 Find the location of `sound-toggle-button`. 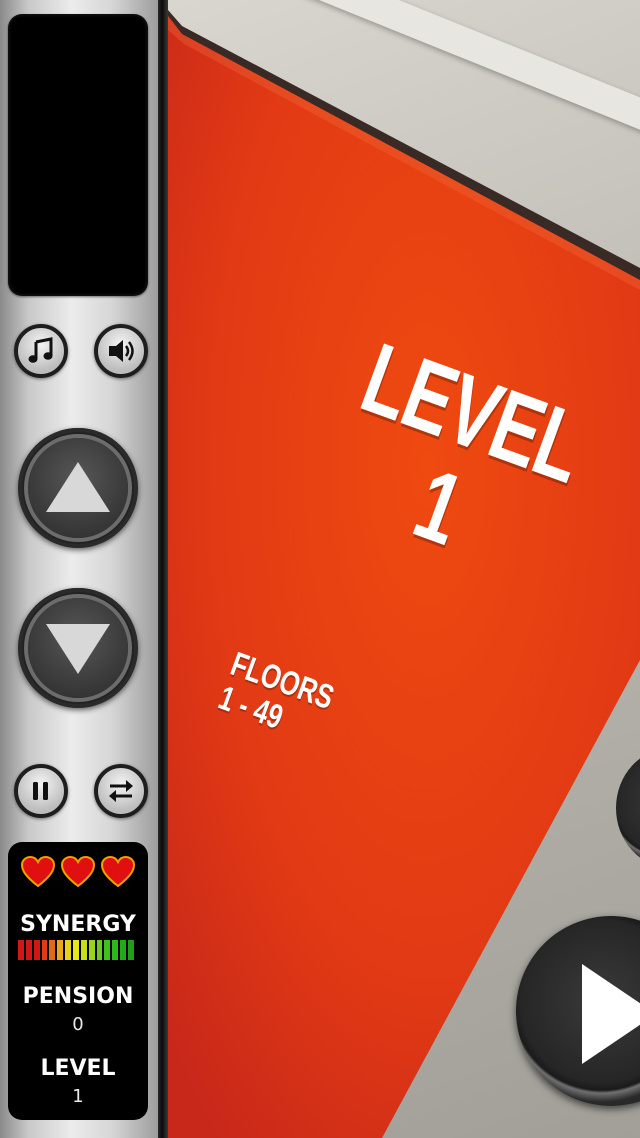

sound-toggle-button is located at coordinates (121, 351).